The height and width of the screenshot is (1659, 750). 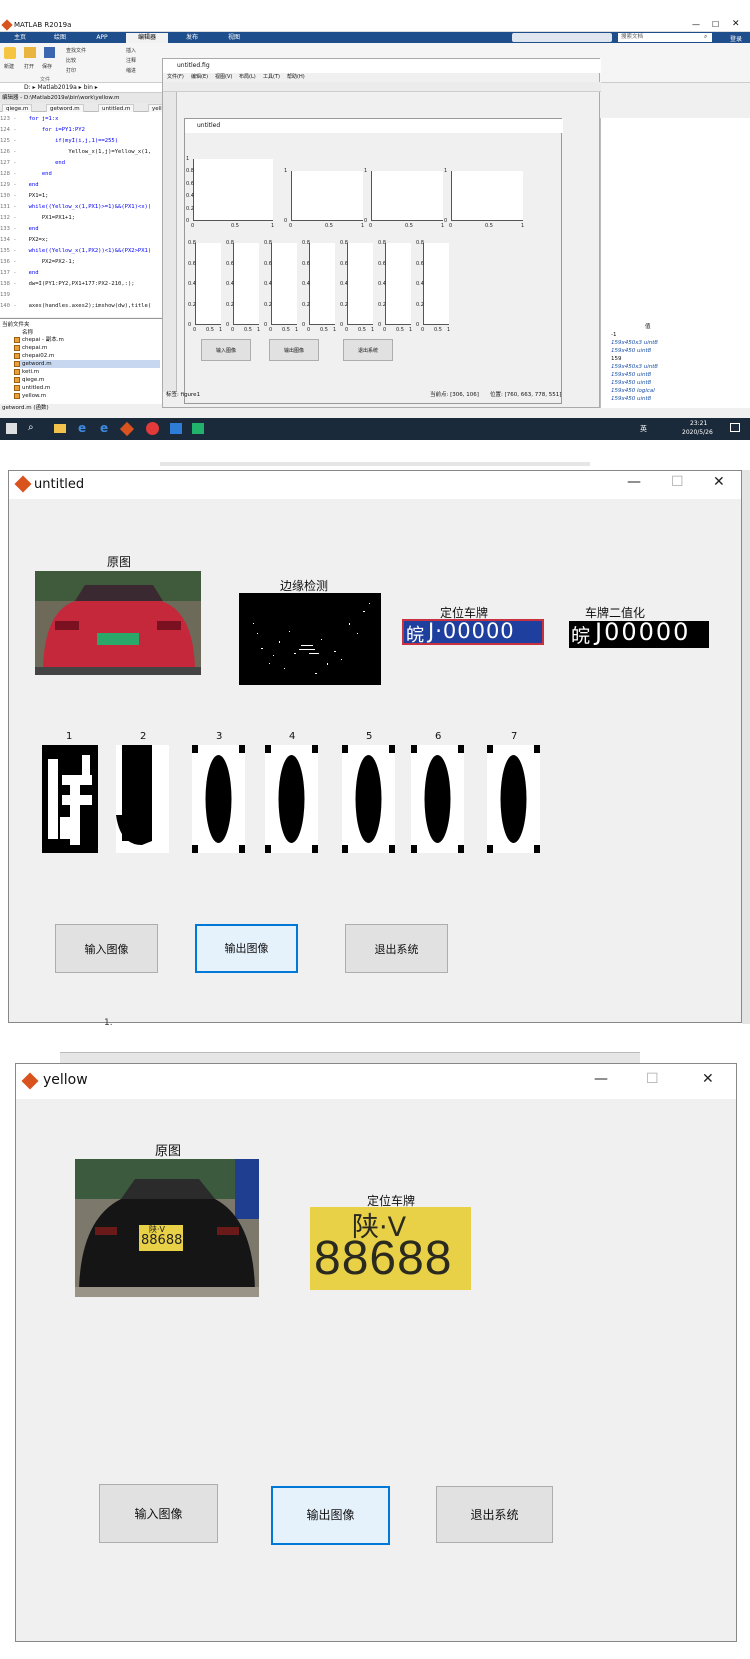 I want to click on comment-button: 注释, so click(x=131, y=60).